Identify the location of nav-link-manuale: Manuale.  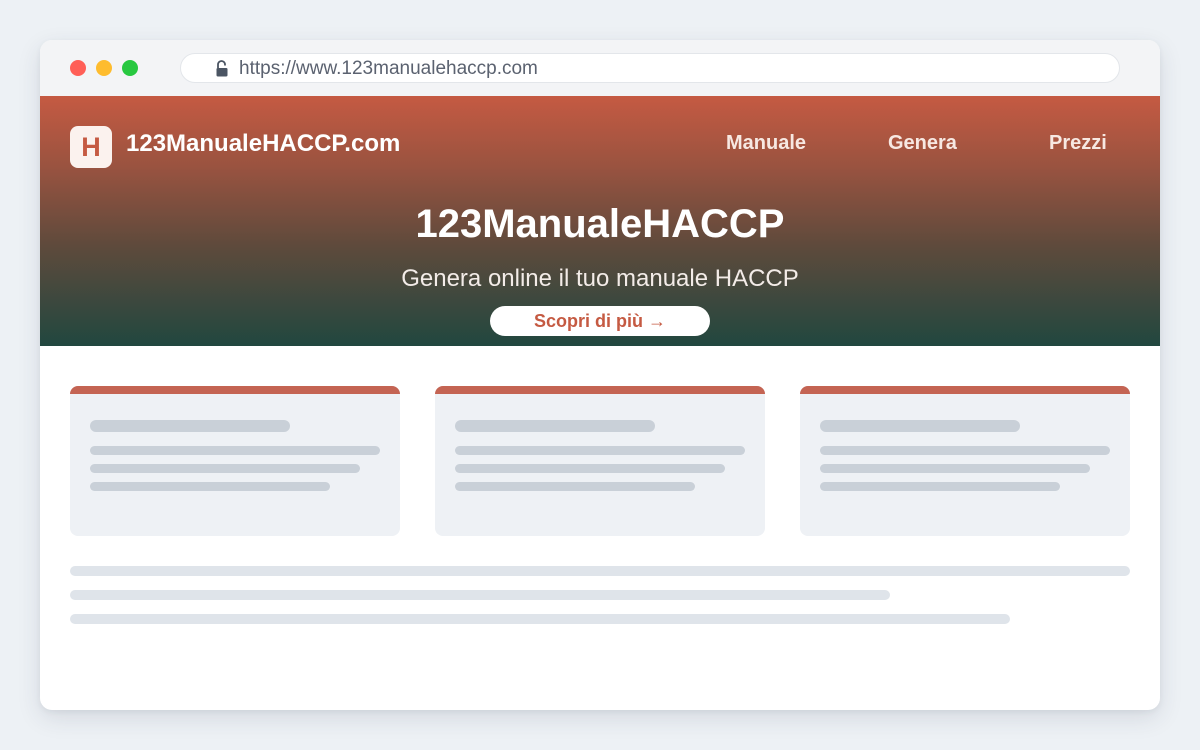
(766, 143).